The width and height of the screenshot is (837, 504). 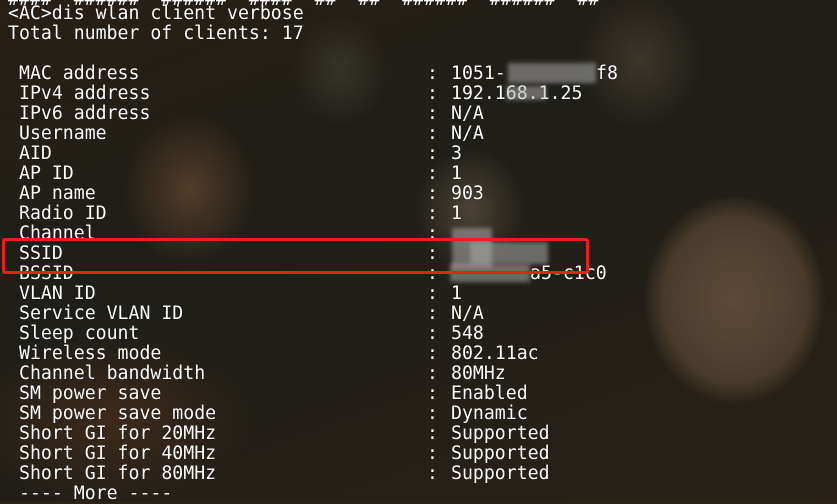 What do you see at coordinates (118, 473) in the screenshot?
I see `detail-key: Short GI for 80MHz` at bounding box center [118, 473].